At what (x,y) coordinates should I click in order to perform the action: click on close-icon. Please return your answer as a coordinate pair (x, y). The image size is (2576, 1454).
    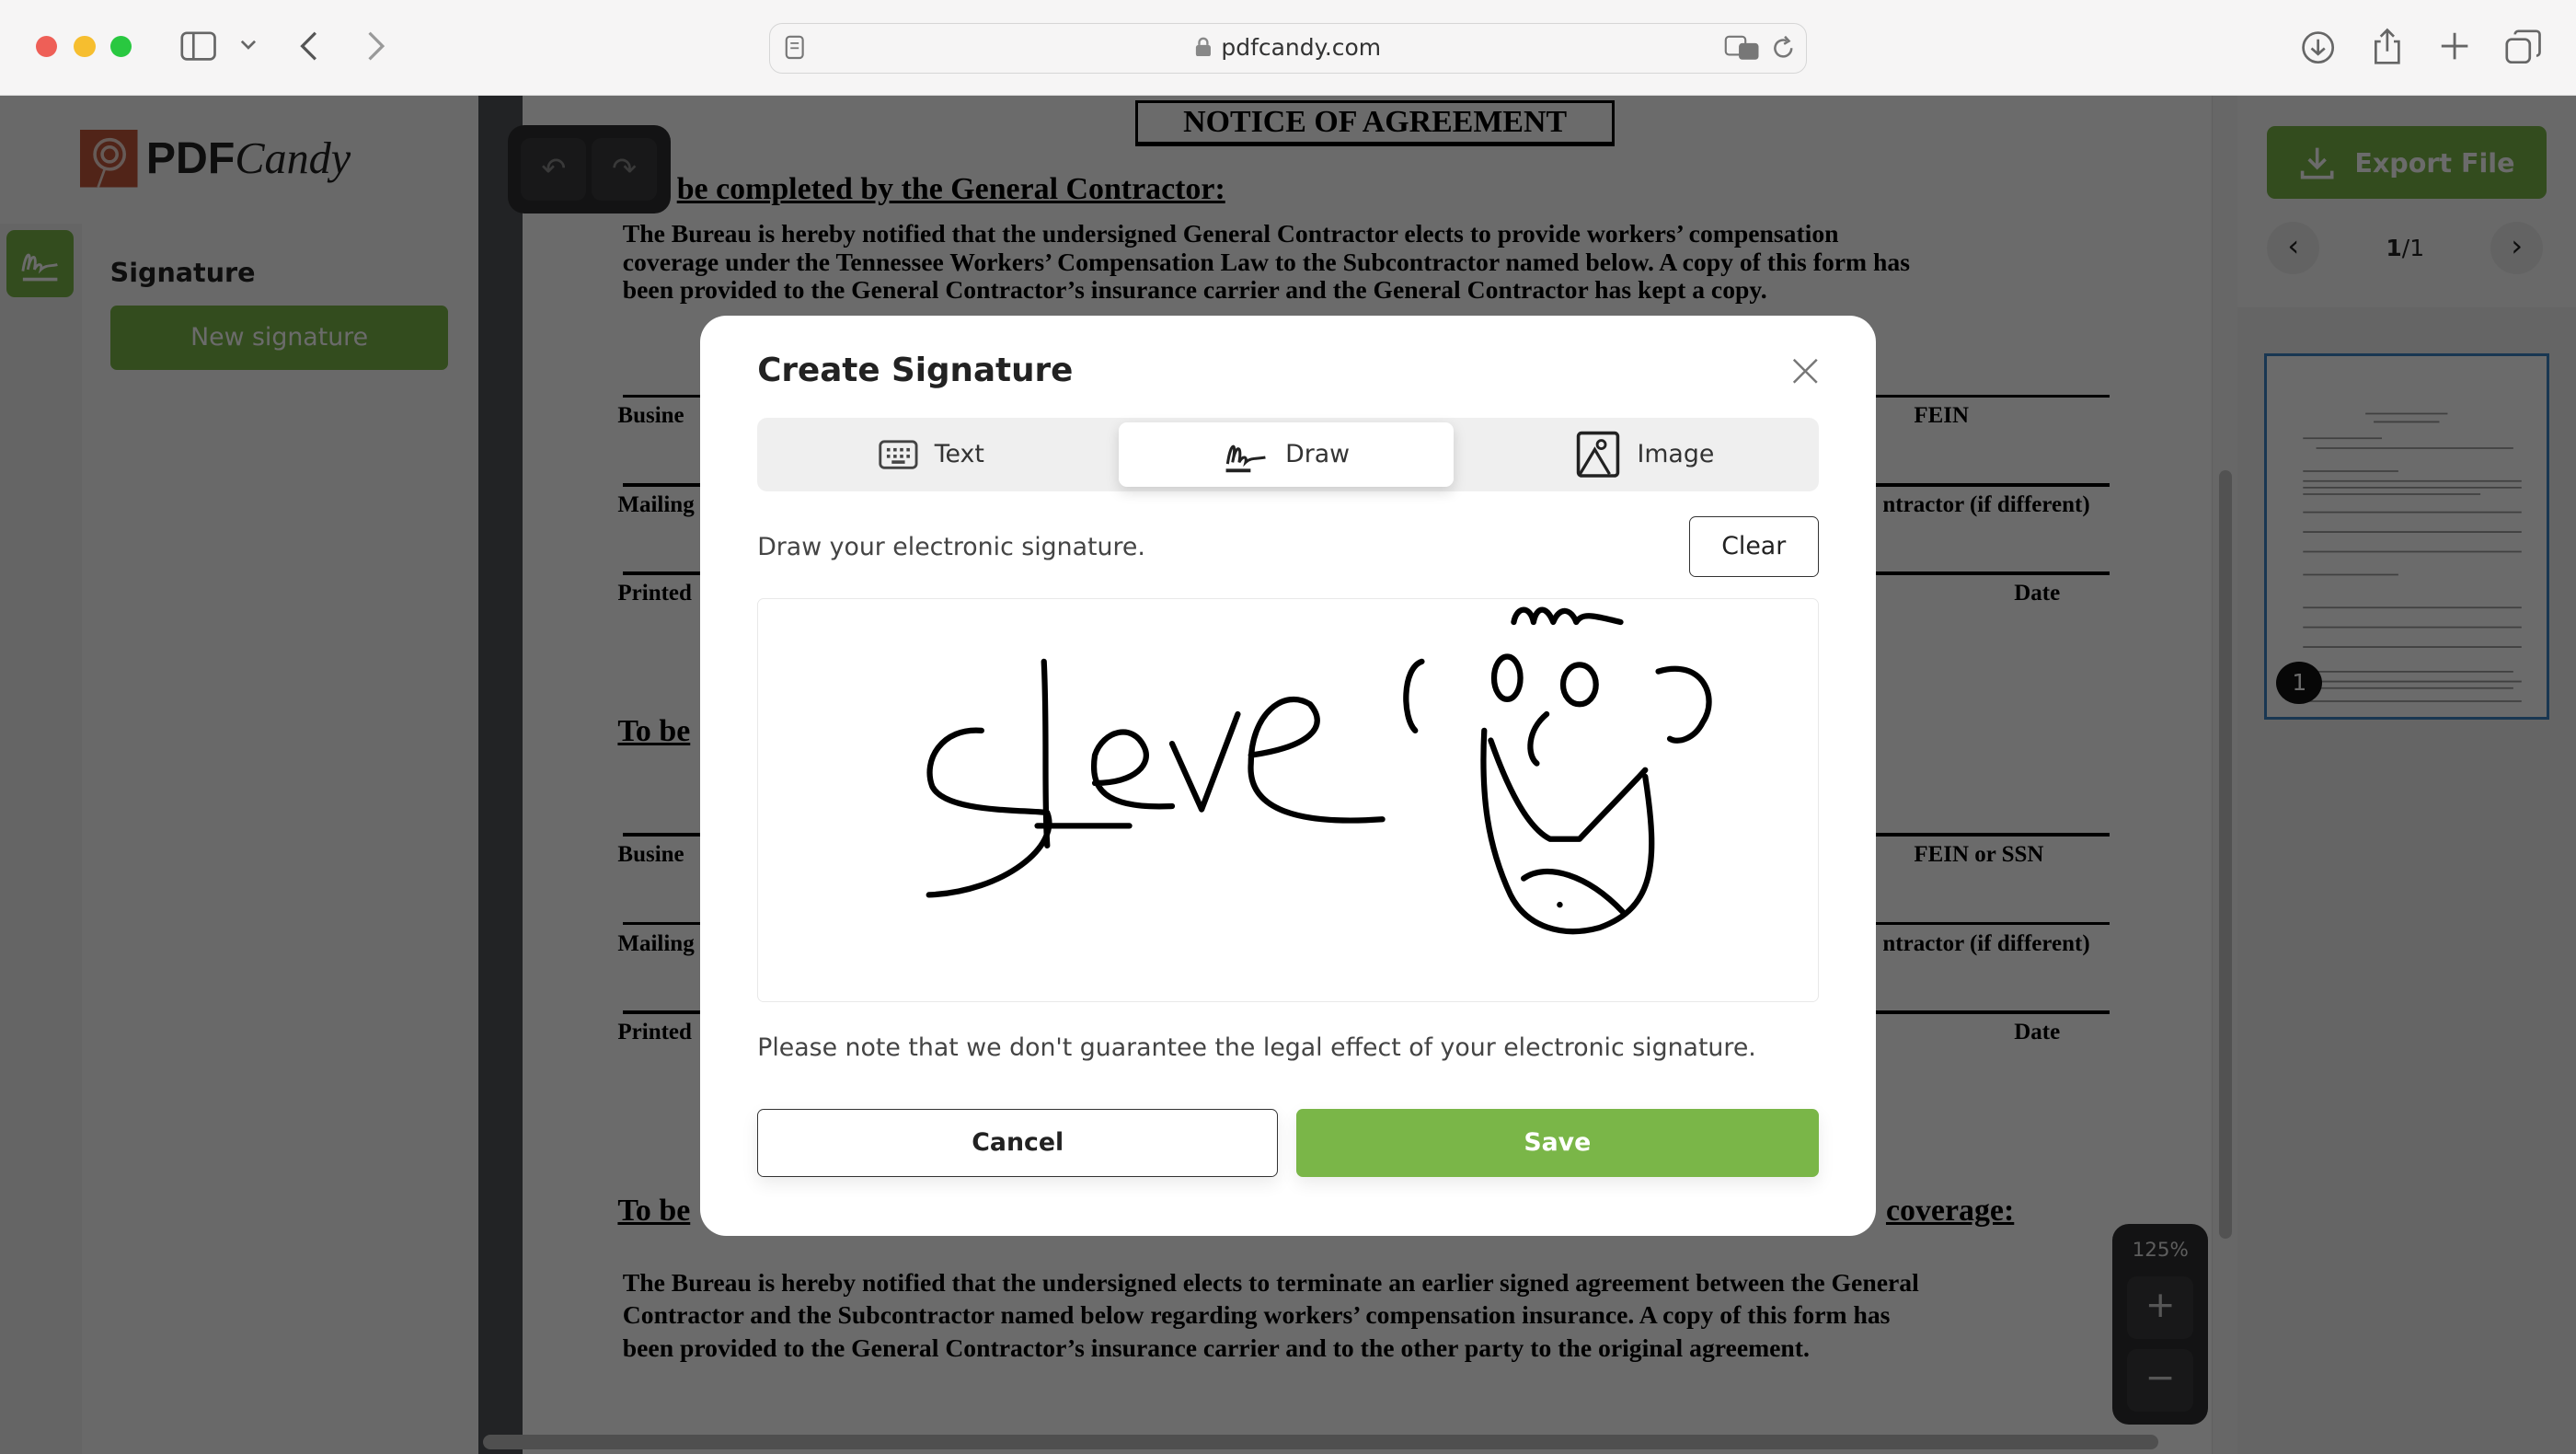
    Looking at the image, I should click on (1805, 371).